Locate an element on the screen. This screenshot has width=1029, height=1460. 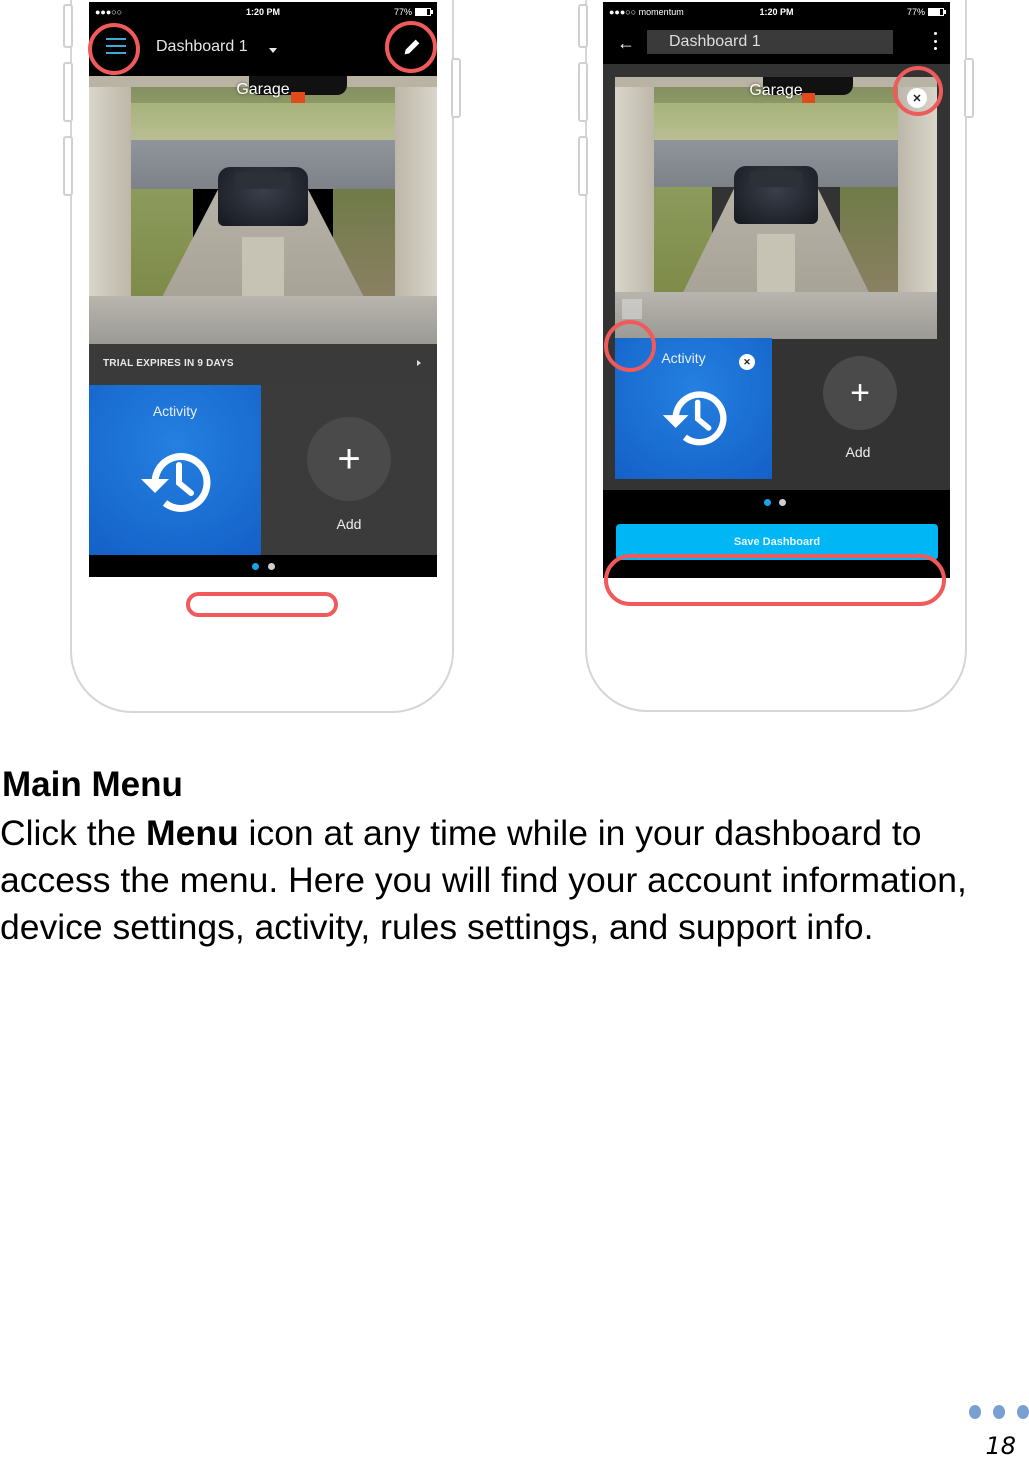
status-bar: ●●●○○ 1:20 PM 77% is located at coordinates (263, 13).